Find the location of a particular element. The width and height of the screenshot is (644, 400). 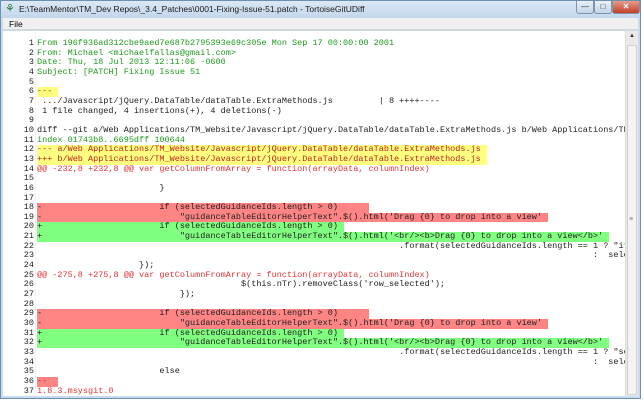

grip-icon: ≡ is located at coordinates (631, 219).